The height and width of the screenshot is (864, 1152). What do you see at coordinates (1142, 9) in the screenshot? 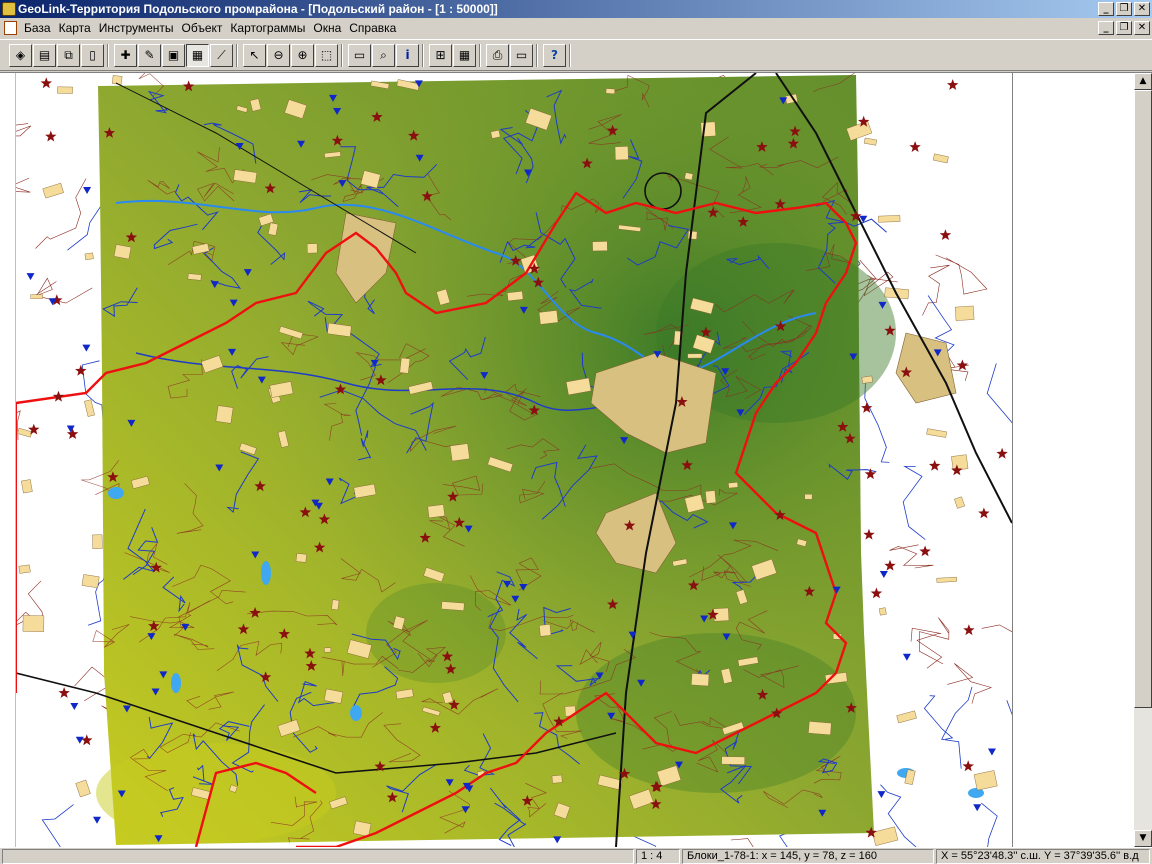
I see `close-button: ✕` at bounding box center [1142, 9].